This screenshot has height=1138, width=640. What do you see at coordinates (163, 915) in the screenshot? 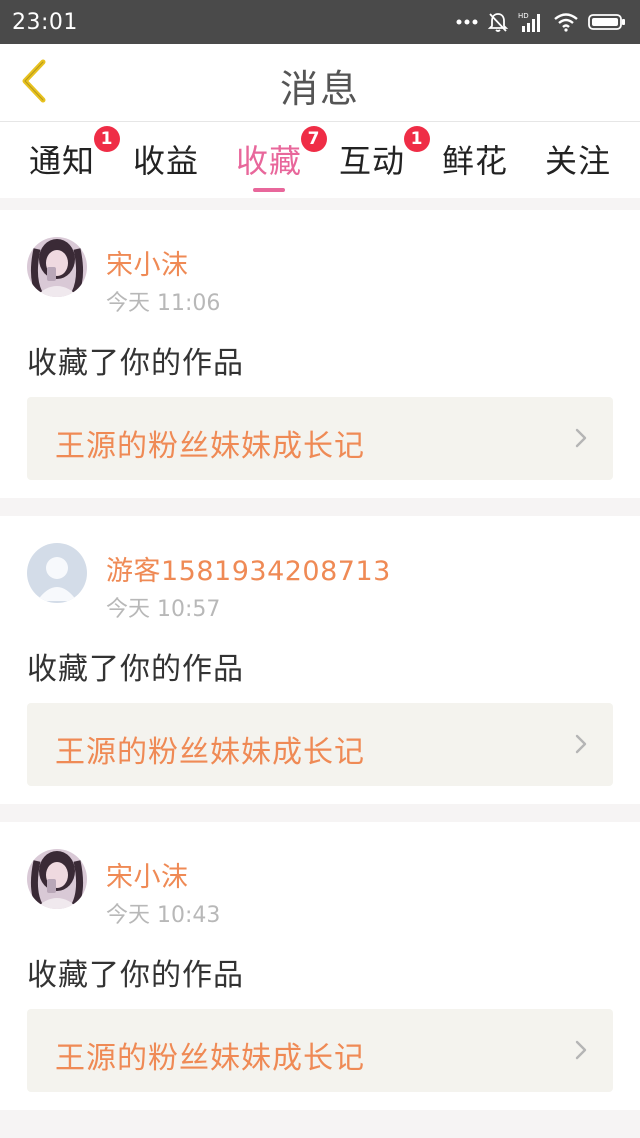
I see `timestamp: 今天 10:43` at bounding box center [163, 915].